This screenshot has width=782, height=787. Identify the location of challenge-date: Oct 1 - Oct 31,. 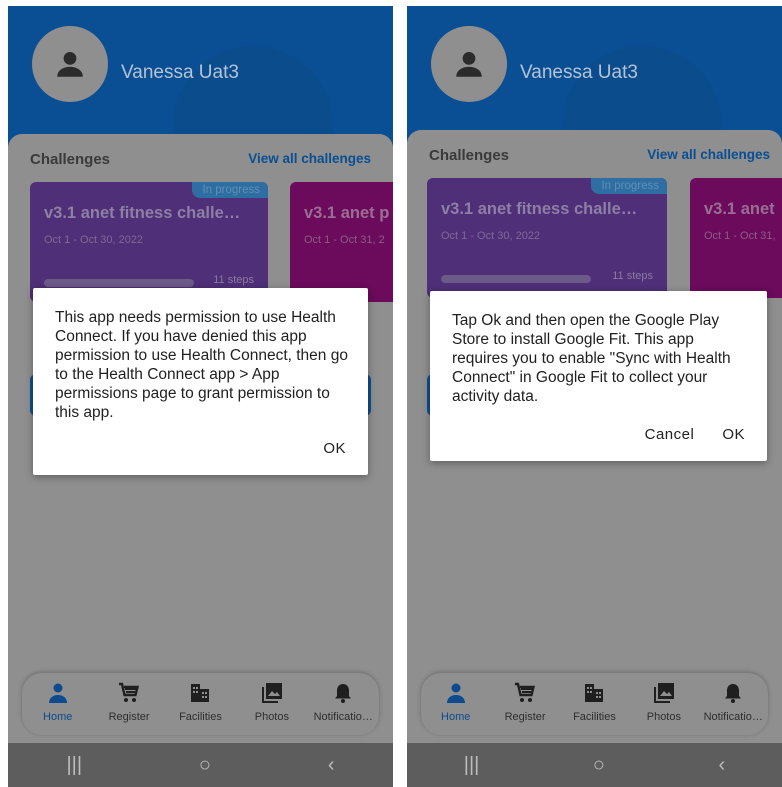
(740, 236).